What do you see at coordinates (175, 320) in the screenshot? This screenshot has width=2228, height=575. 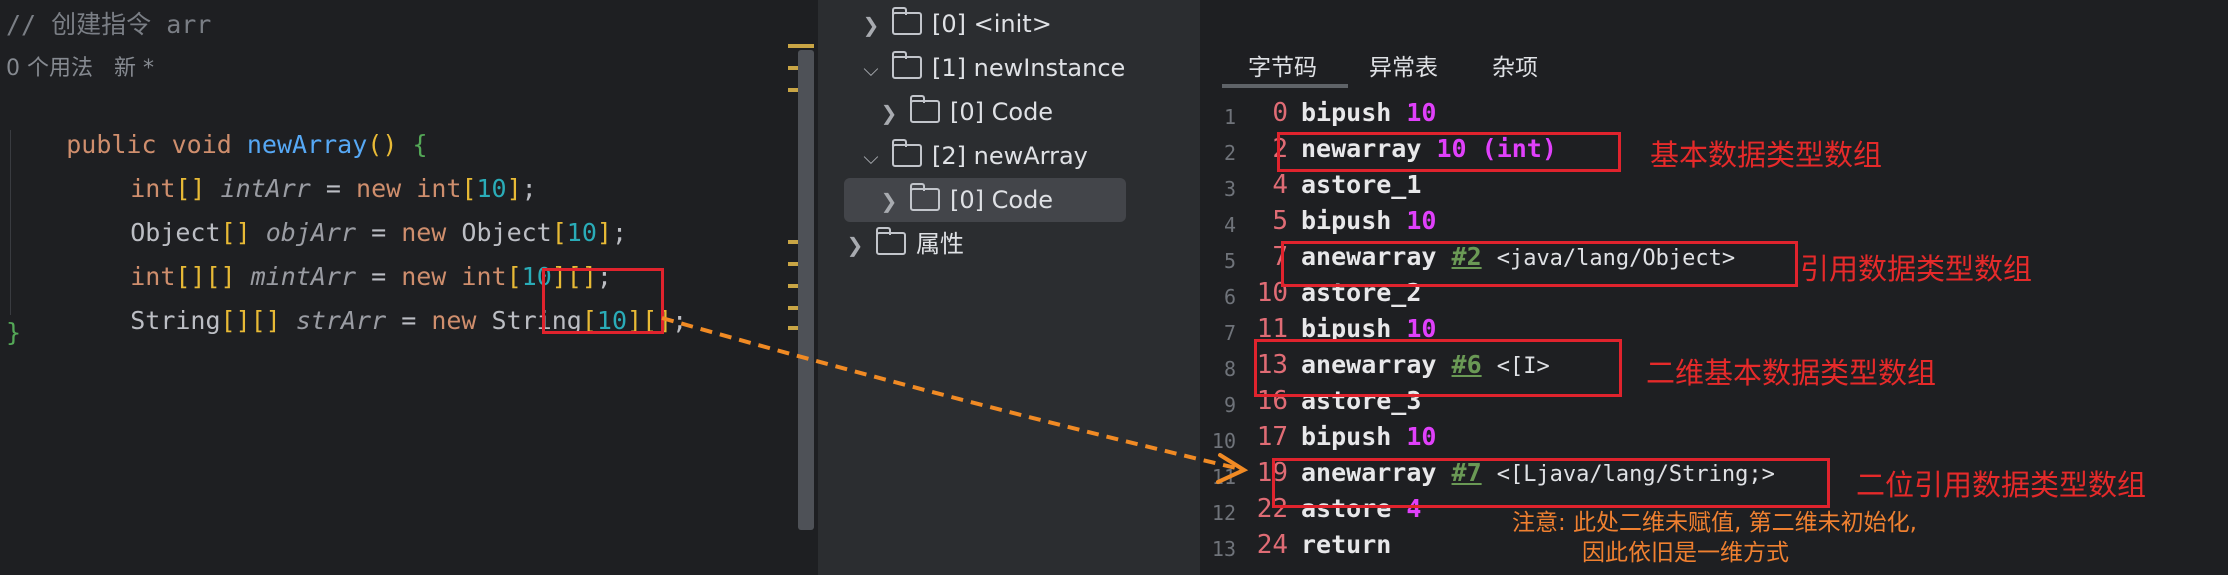 I see `type-name: String` at bounding box center [175, 320].